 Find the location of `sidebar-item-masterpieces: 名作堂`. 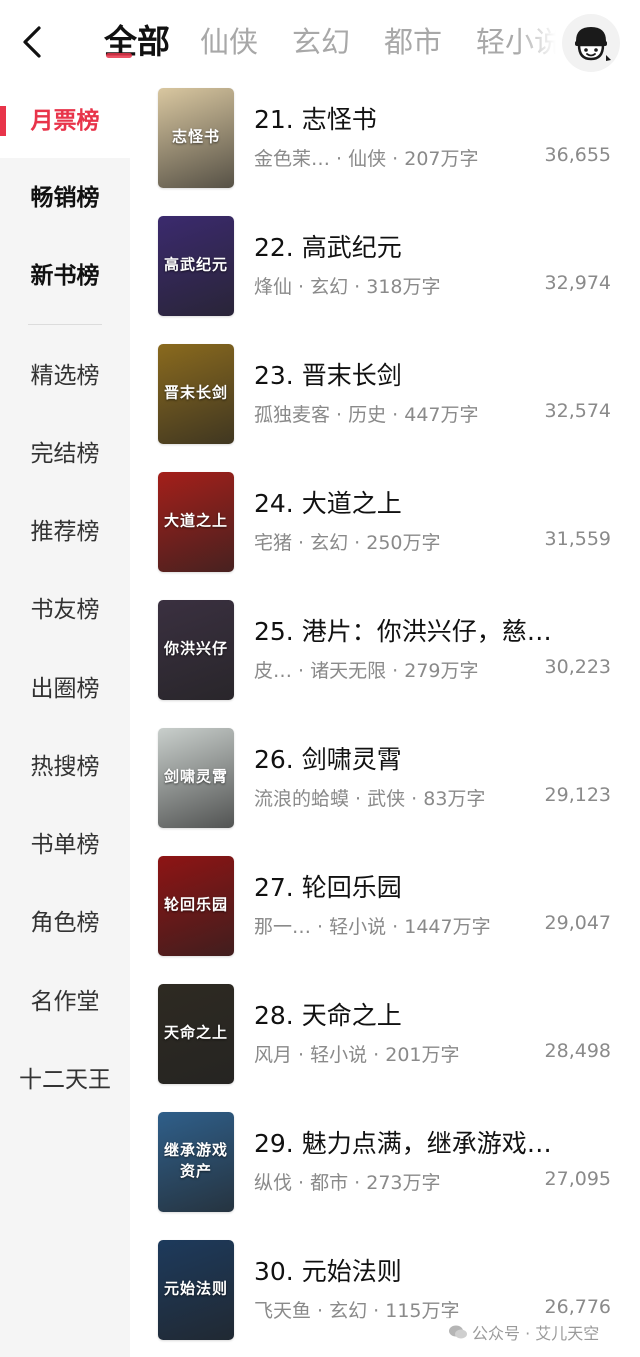

sidebar-item-masterpieces: 名作堂 is located at coordinates (65, 1002).